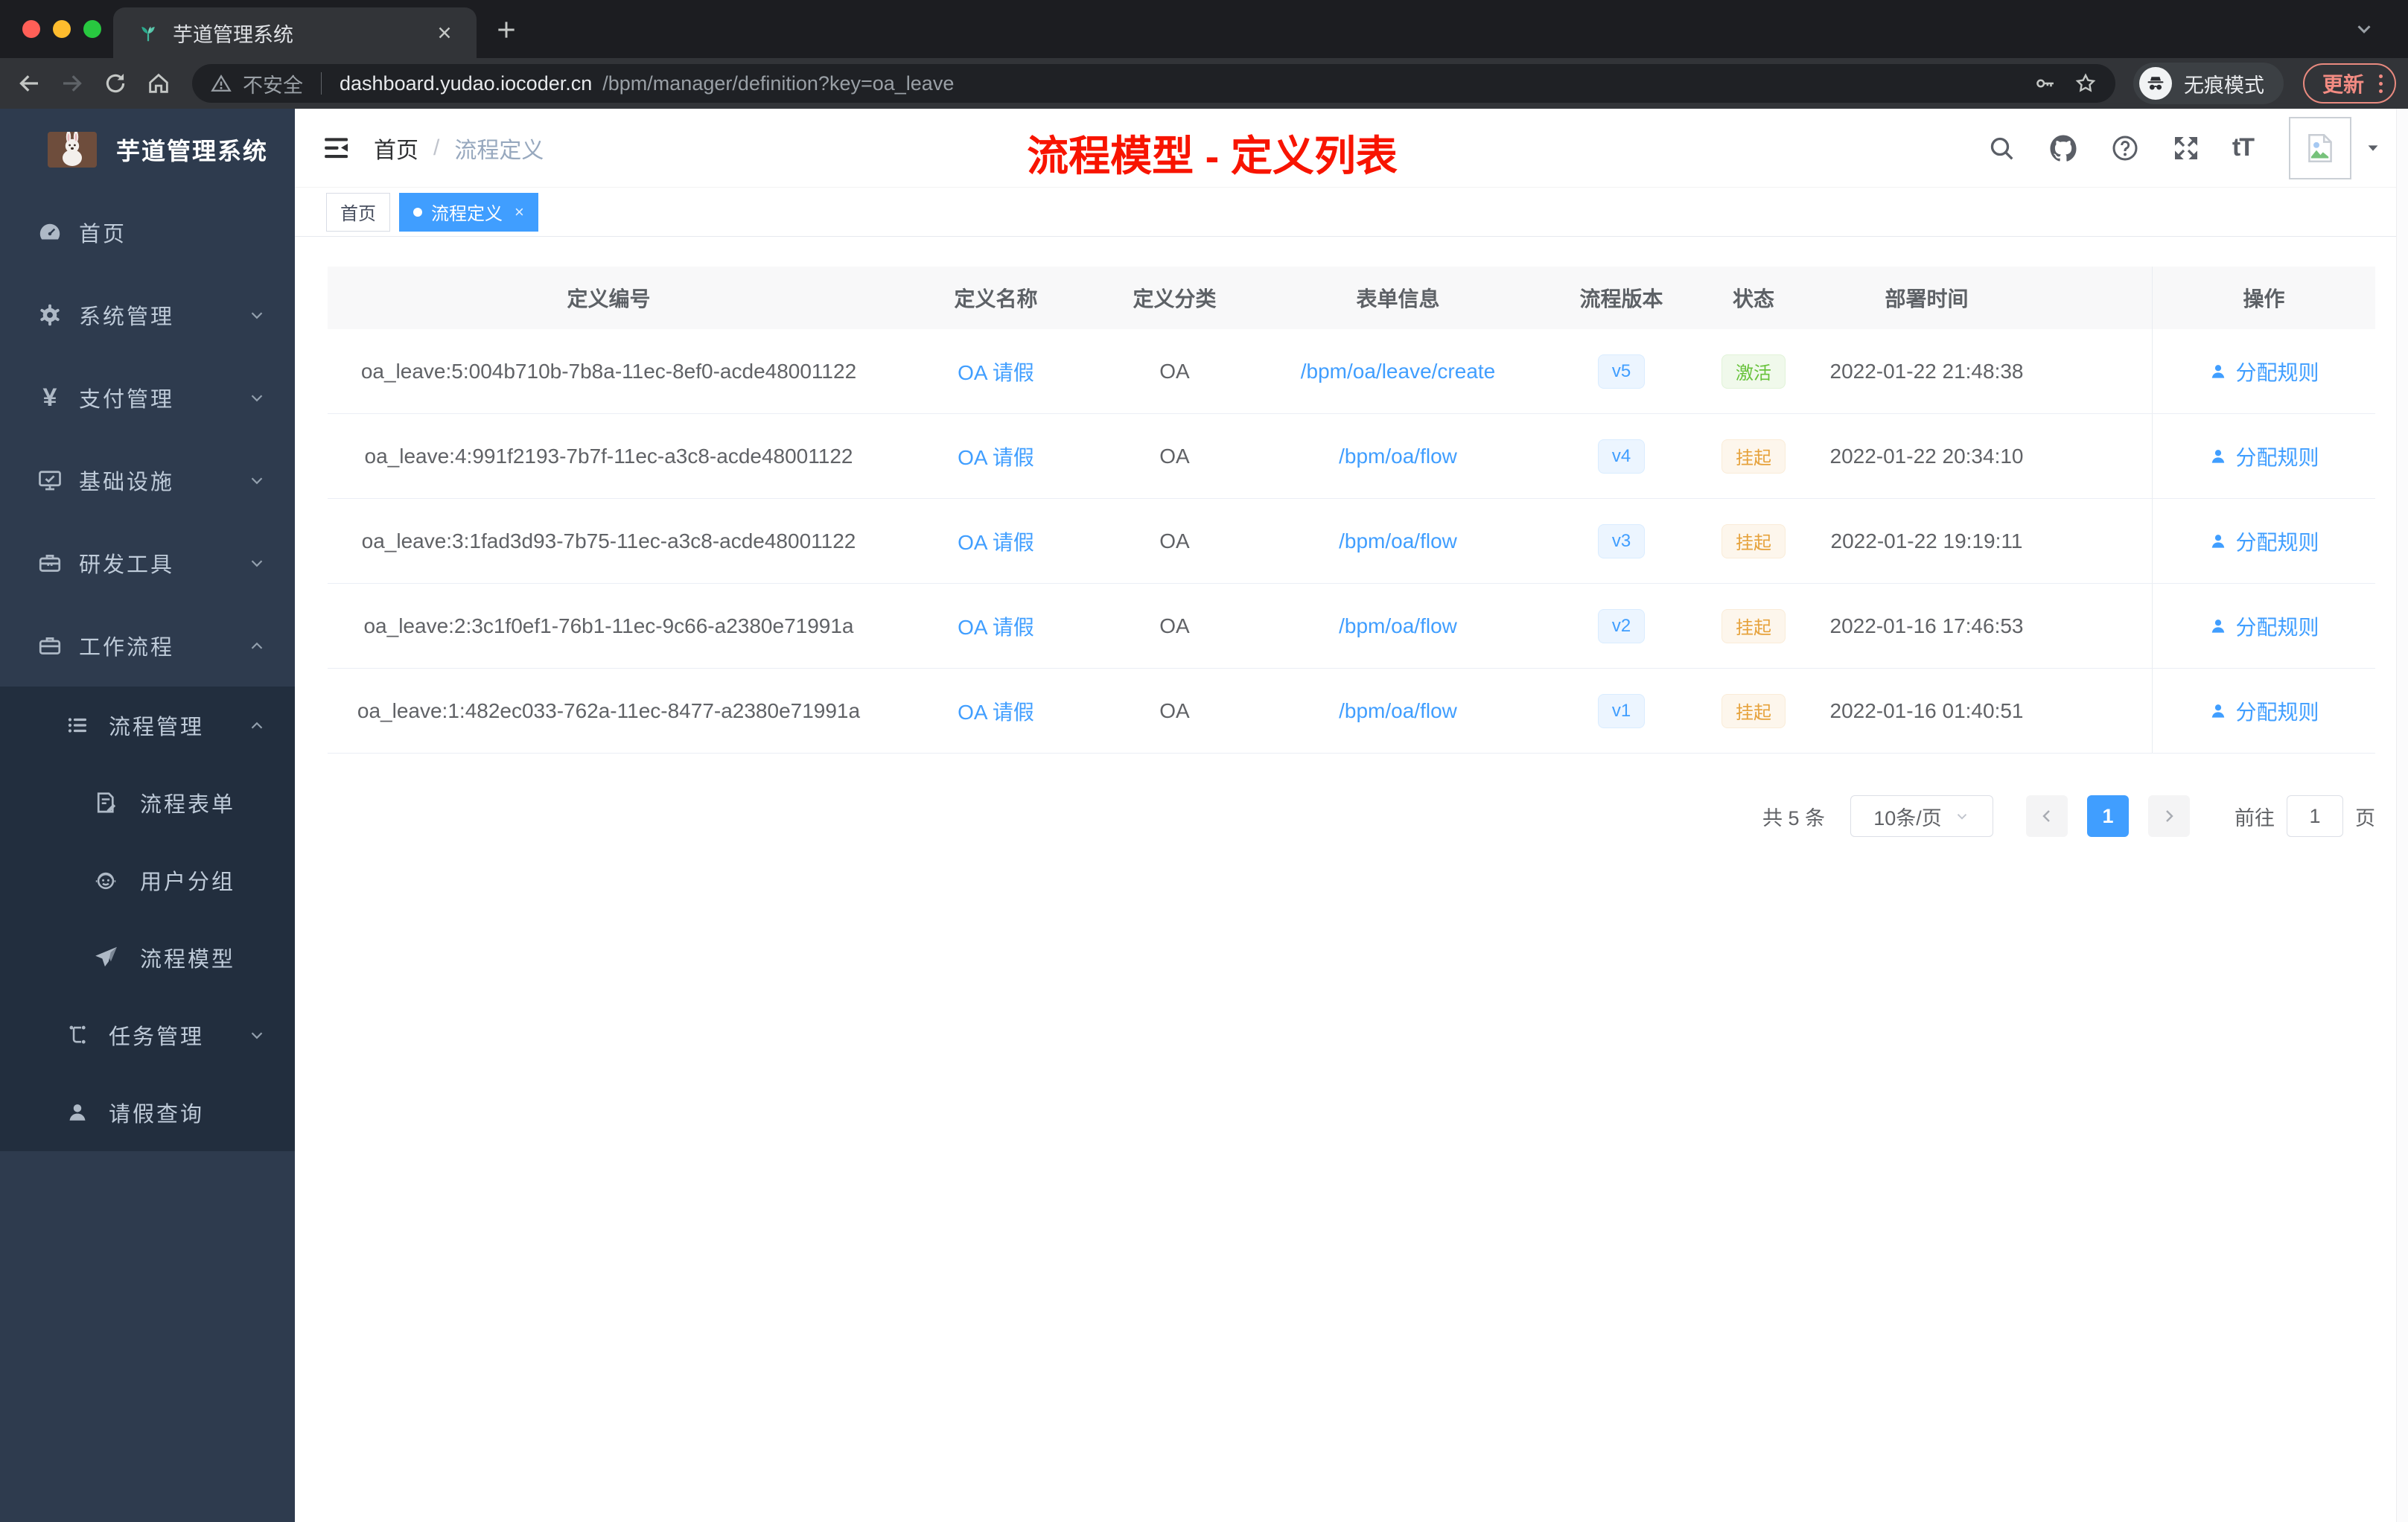 This screenshot has width=2408, height=1522. Describe the element at coordinates (996, 299) in the screenshot. I see `column-header: 定义名称` at that location.